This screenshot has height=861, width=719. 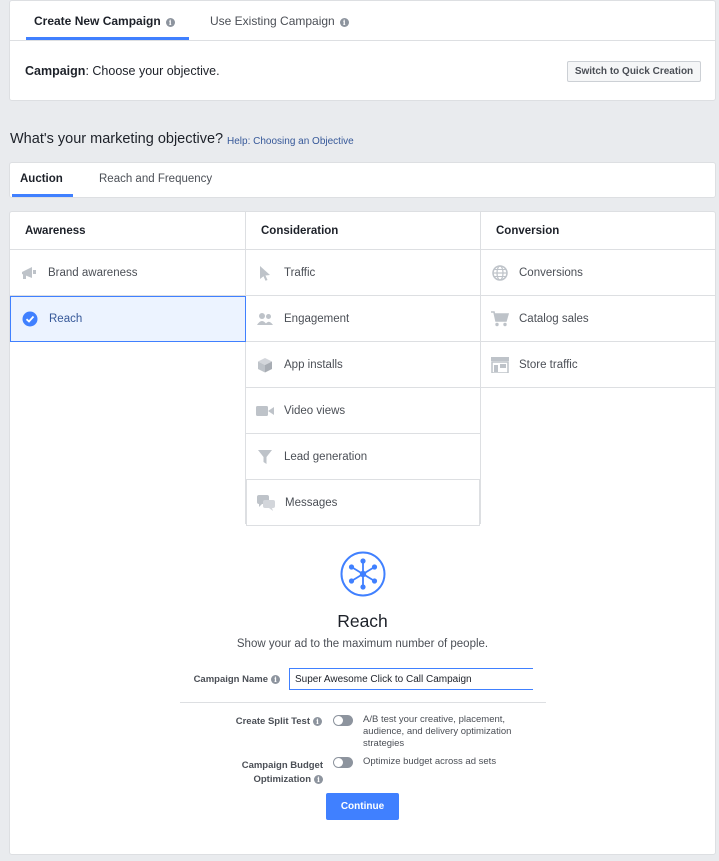 What do you see at coordinates (265, 319) in the screenshot?
I see `people-icon` at bounding box center [265, 319].